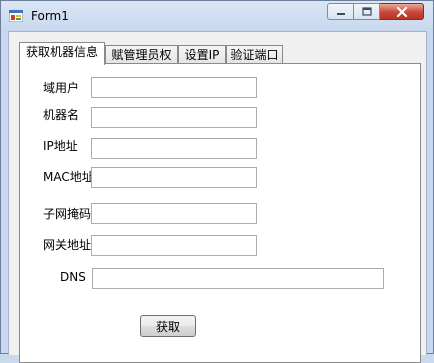 Image resolution: width=434 pixels, height=363 pixels. What do you see at coordinates (61, 88) in the screenshot?
I see `domain-user-label: 域用户` at bounding box center [61, 88].